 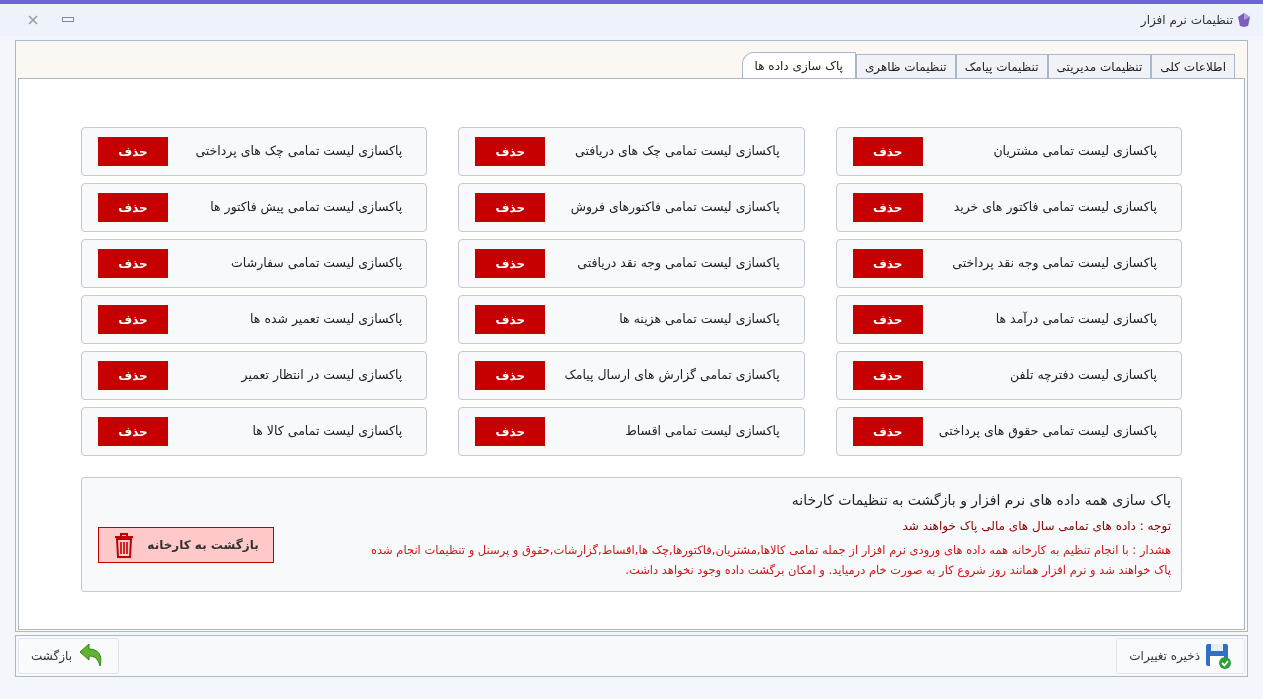 What do you see at coordinates (1193, 66) in the screenshot?
I see `tab: اطلاعات کلی` at bounding box center [1193, 66].